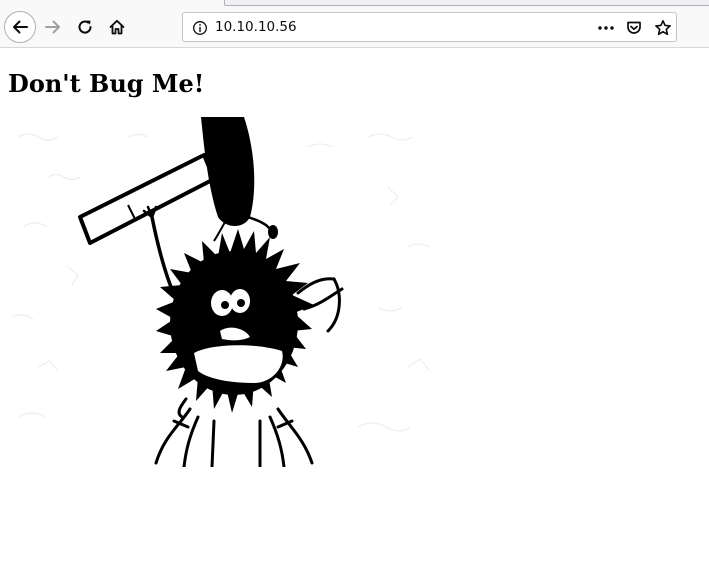  I want to click on info-icon, so click(200, 28).